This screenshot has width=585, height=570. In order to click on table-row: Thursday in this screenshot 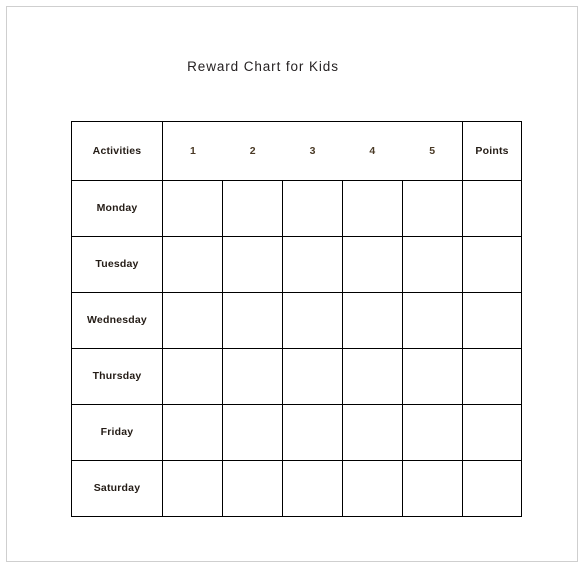, I will do `click(297, 376)`.